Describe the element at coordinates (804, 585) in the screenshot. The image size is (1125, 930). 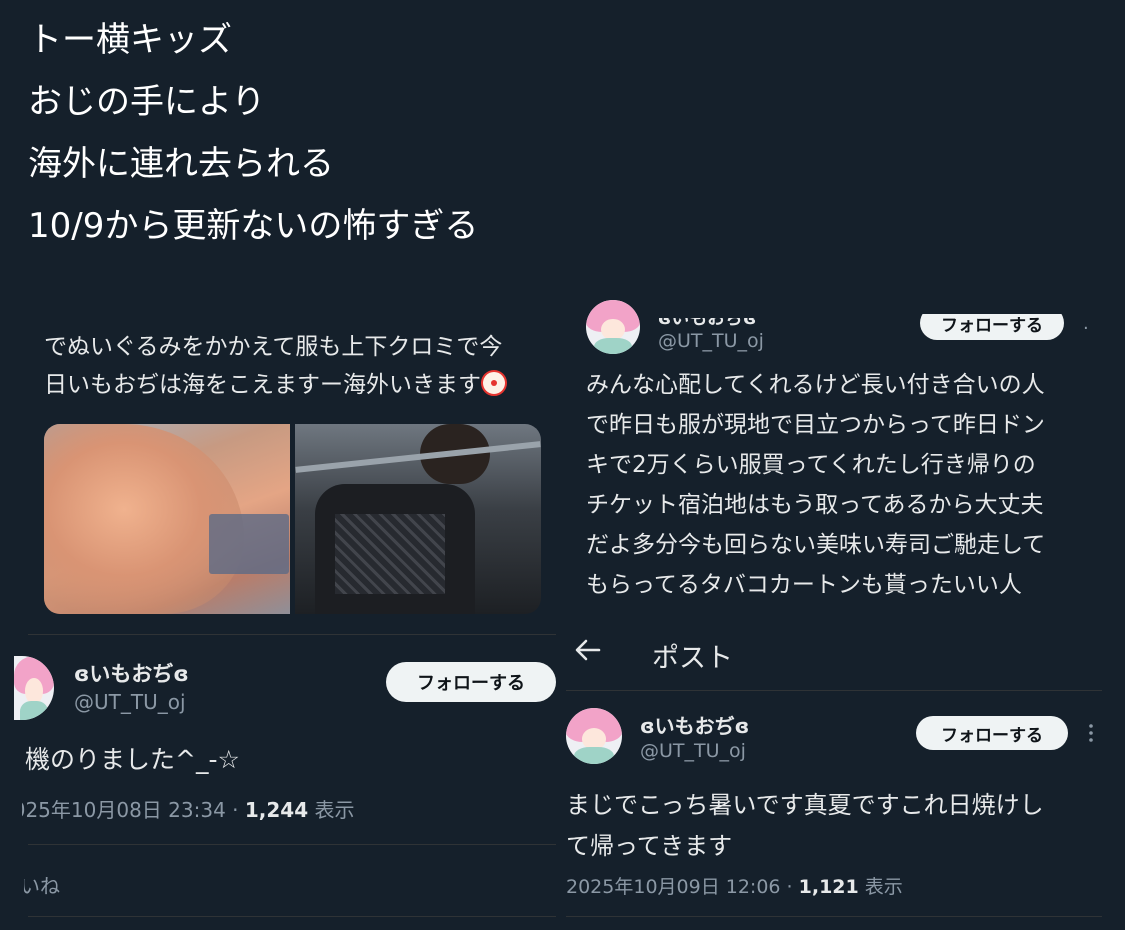
I see `right-top-post-text-line-6: もらってるタバコカートンも貰ったいい人` at that location.